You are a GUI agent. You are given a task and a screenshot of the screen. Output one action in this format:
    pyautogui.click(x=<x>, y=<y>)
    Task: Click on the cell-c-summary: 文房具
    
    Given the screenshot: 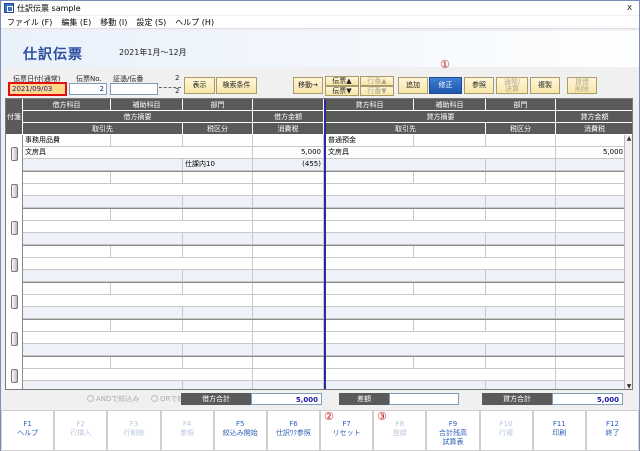 What is the action you would take?
    pyautogui.click(x=441, y=153)
    